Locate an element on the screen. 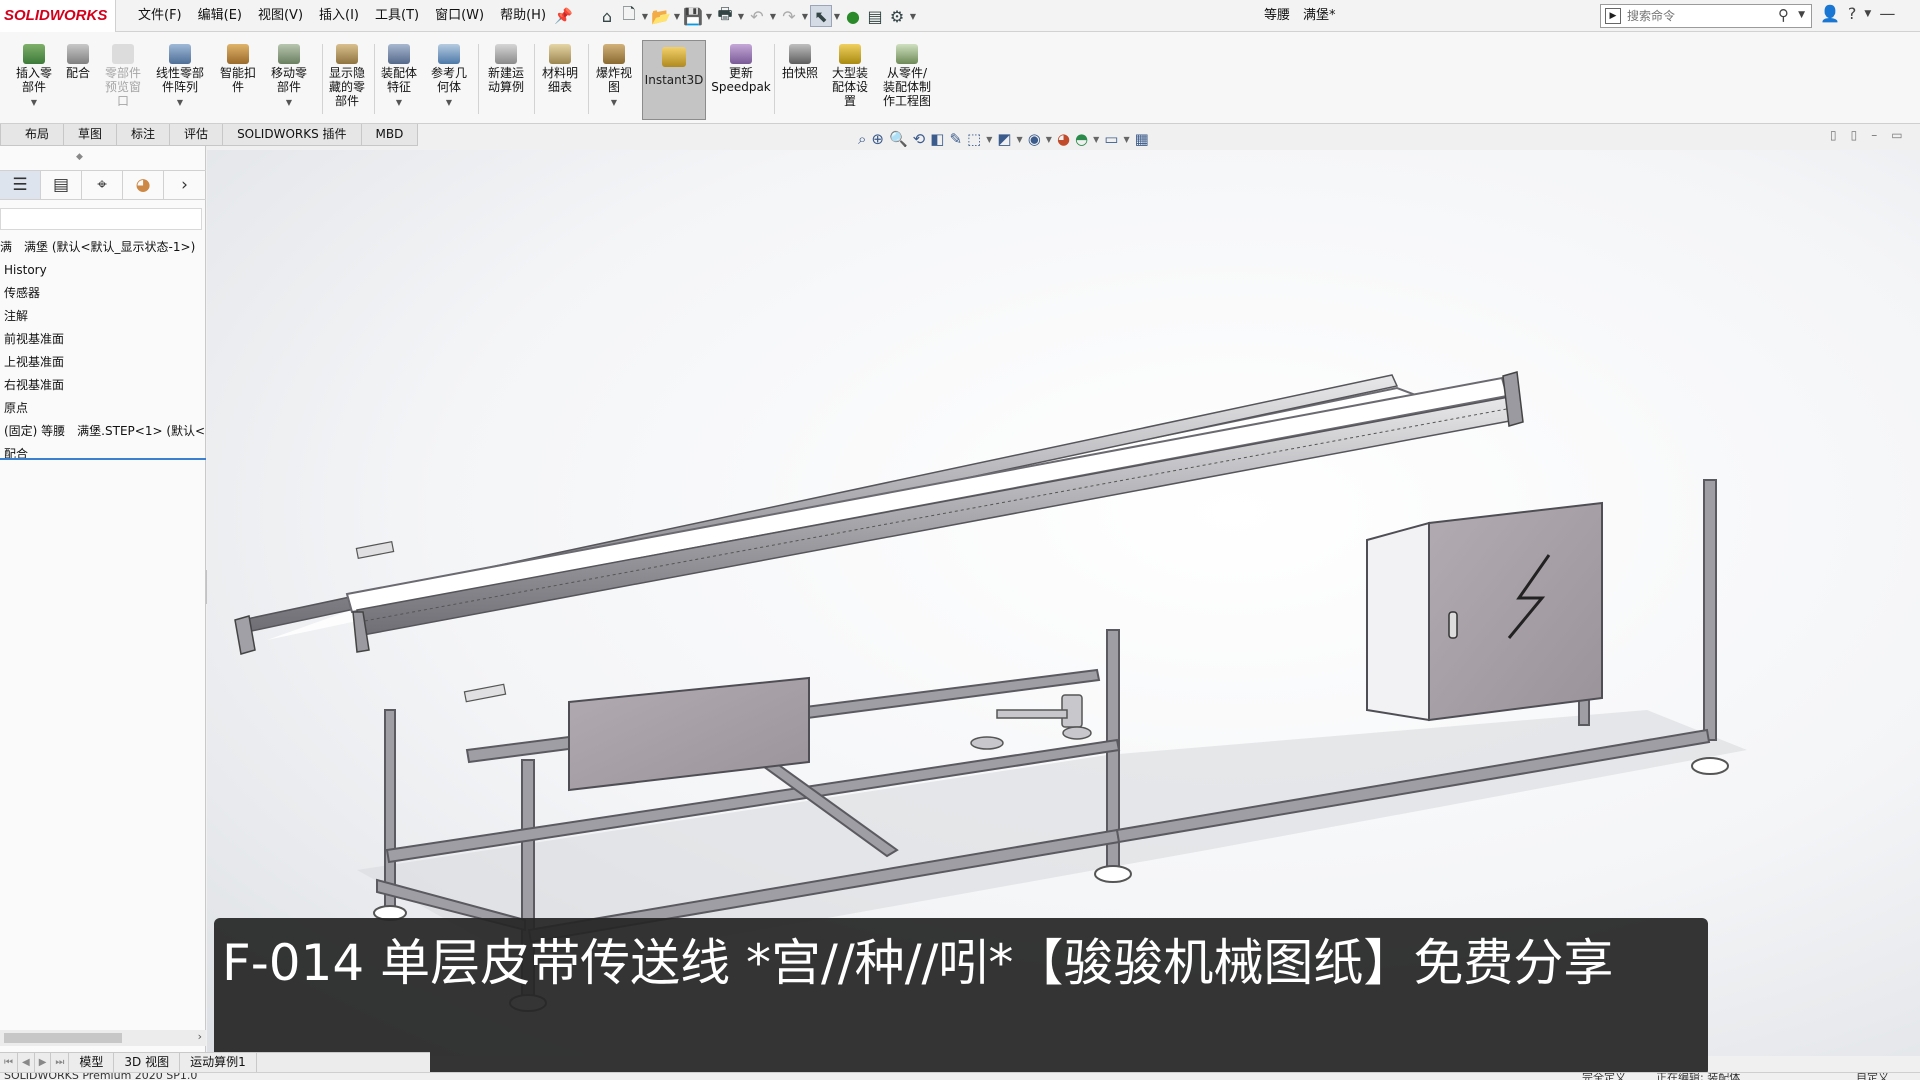 The width and height of the screenshot is (1920, 1080). tab-motion-study-1: 运动算例1 is located at coordinates (218, 1062).